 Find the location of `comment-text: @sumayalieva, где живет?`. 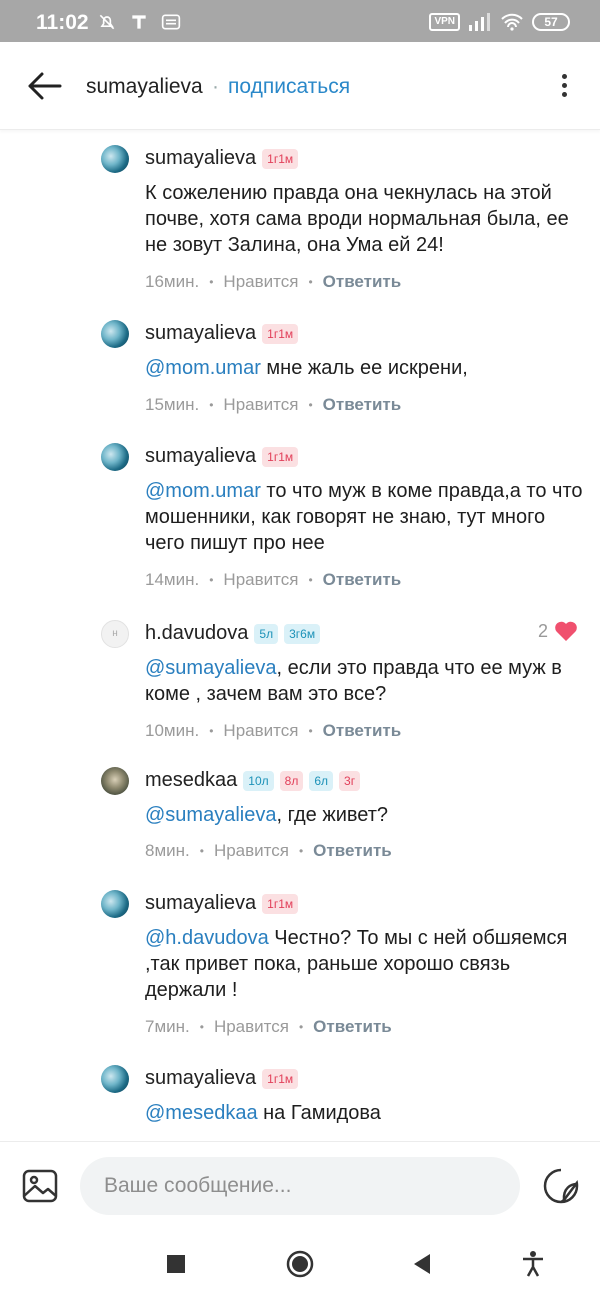

comment-text: @sumayalieva, где живет? is located at coordinates (367, 815).